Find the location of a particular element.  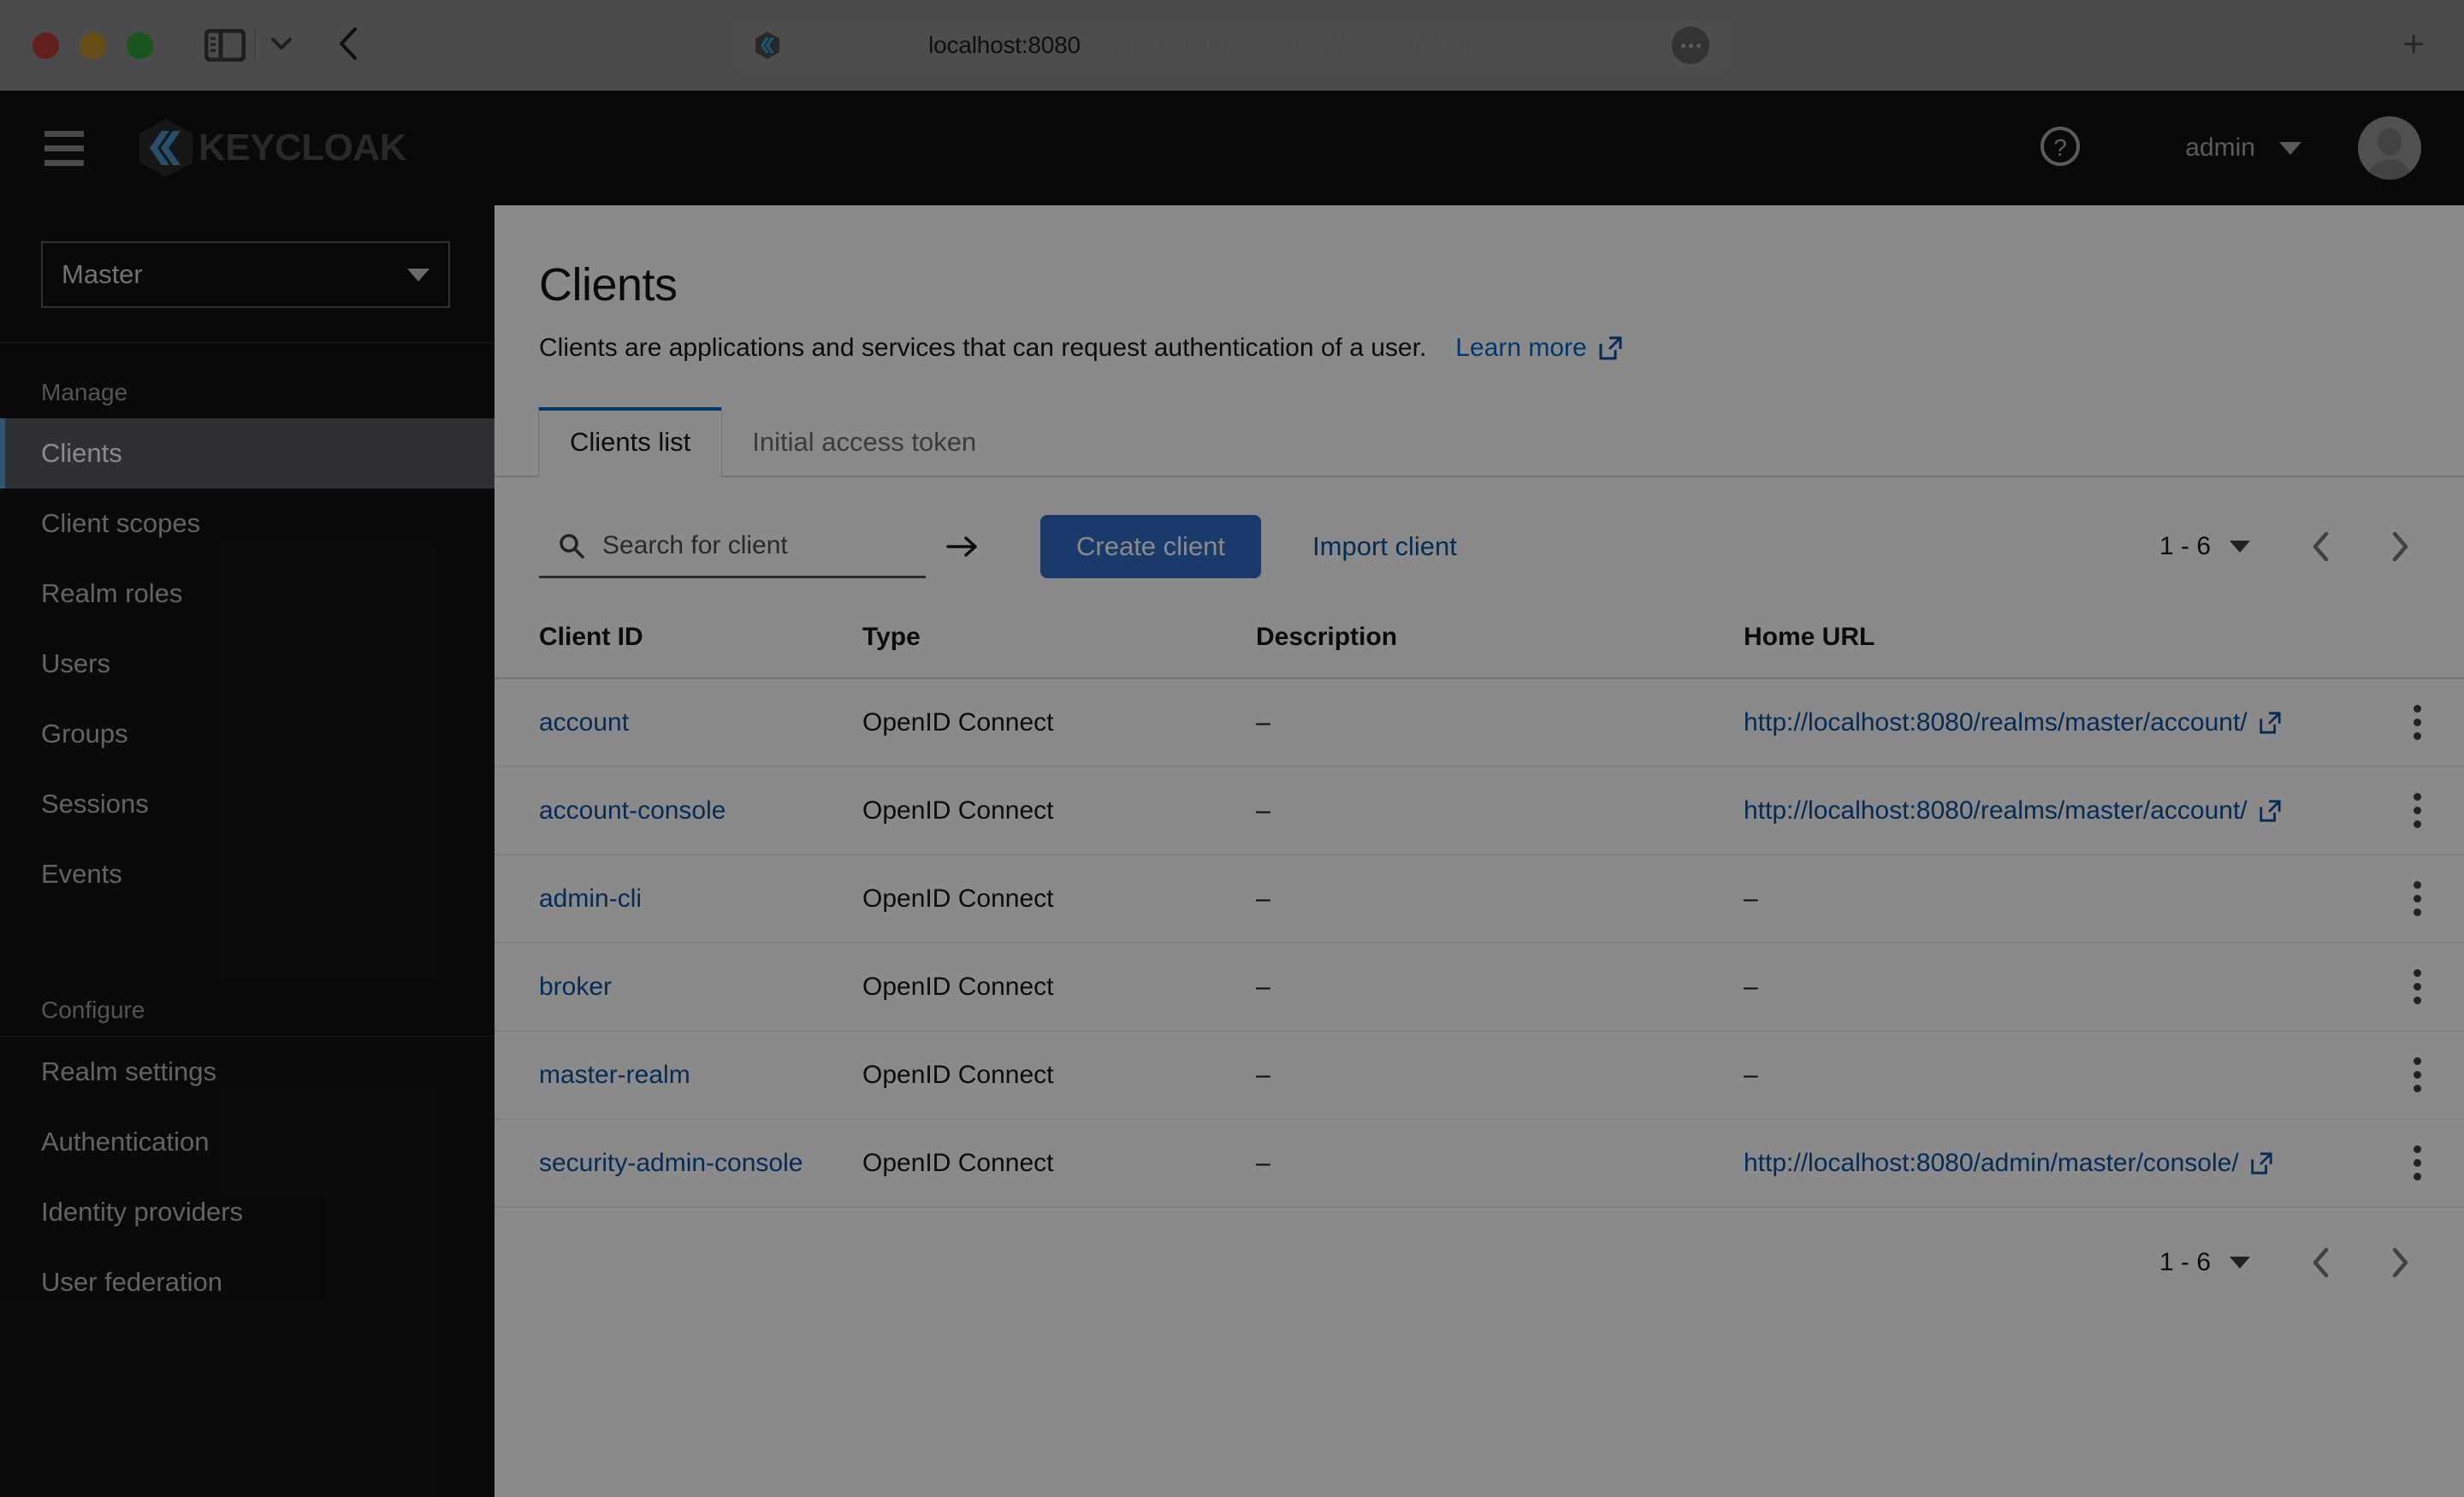

global-navigation-toggle-icon is located at coordinates (64, 148).